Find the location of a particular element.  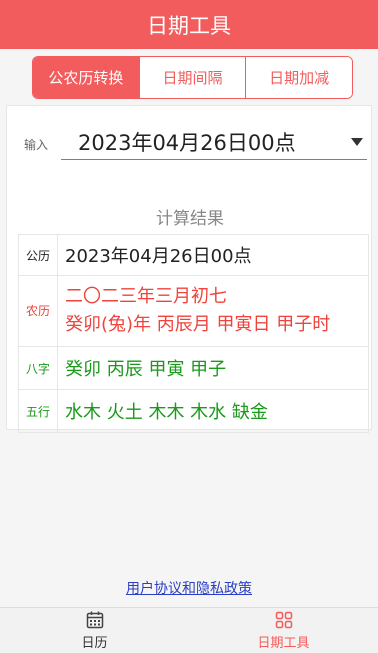

app-header: 日期工具 is located at coordinates (189, 24).